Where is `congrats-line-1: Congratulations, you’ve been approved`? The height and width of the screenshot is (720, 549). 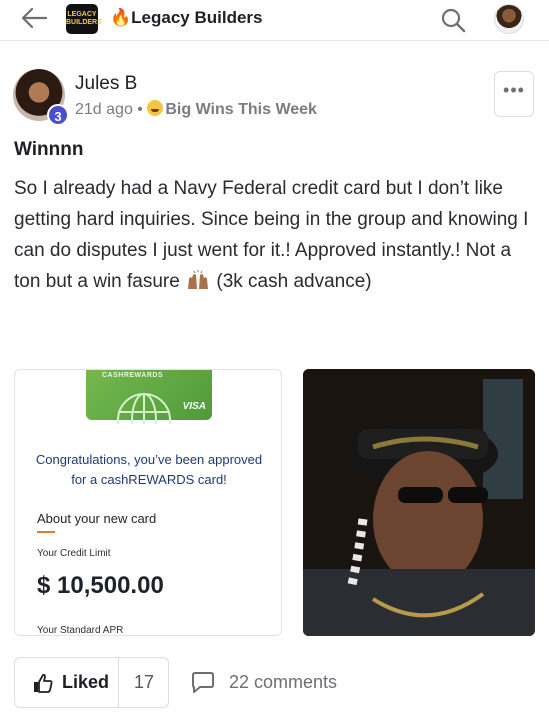 congrats-line-1: Congratulations, you’ve been approved is located at coordinates (149, 459).